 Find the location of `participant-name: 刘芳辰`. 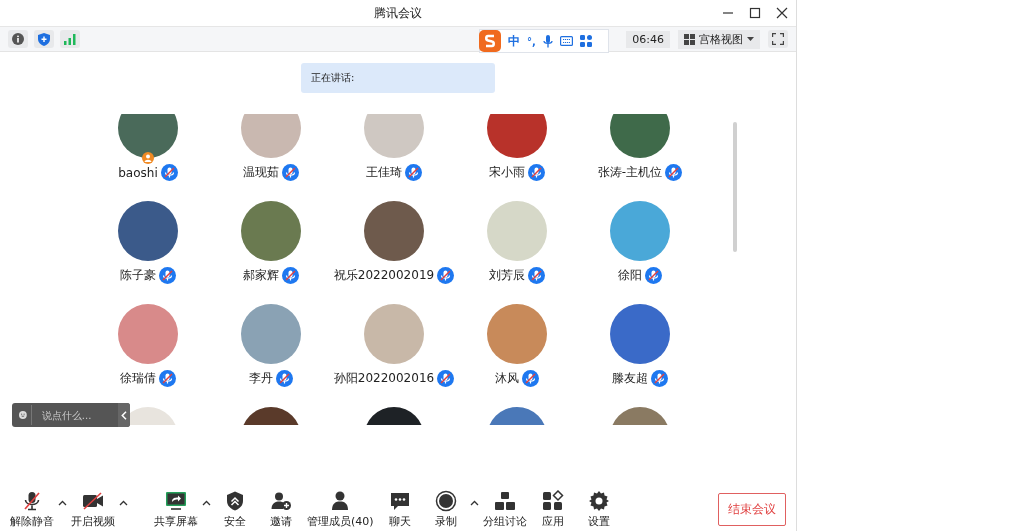

participant-name: 刘芳辰 is located at coordinates (507, 275).